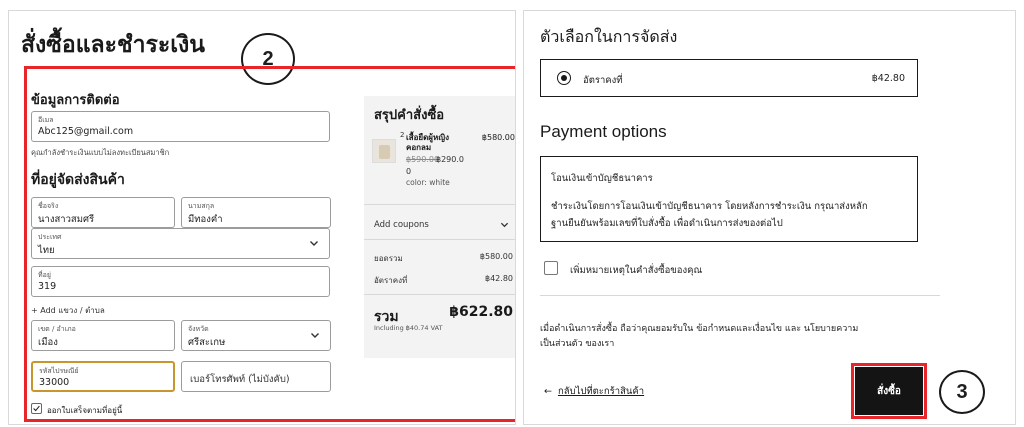  I want to click on subtotal-value: ฿580.00, so click(496, 256).